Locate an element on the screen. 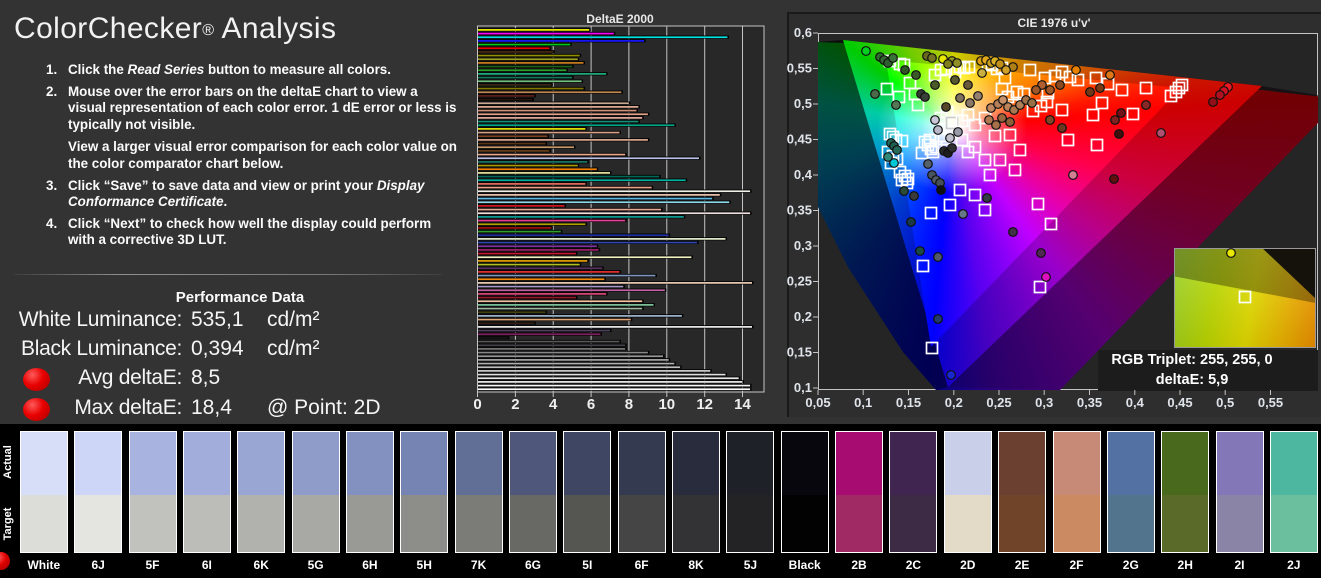 The height and width of the screenshot is (578, 1321). svg-text: 4 is located at coordinates (553, 404).